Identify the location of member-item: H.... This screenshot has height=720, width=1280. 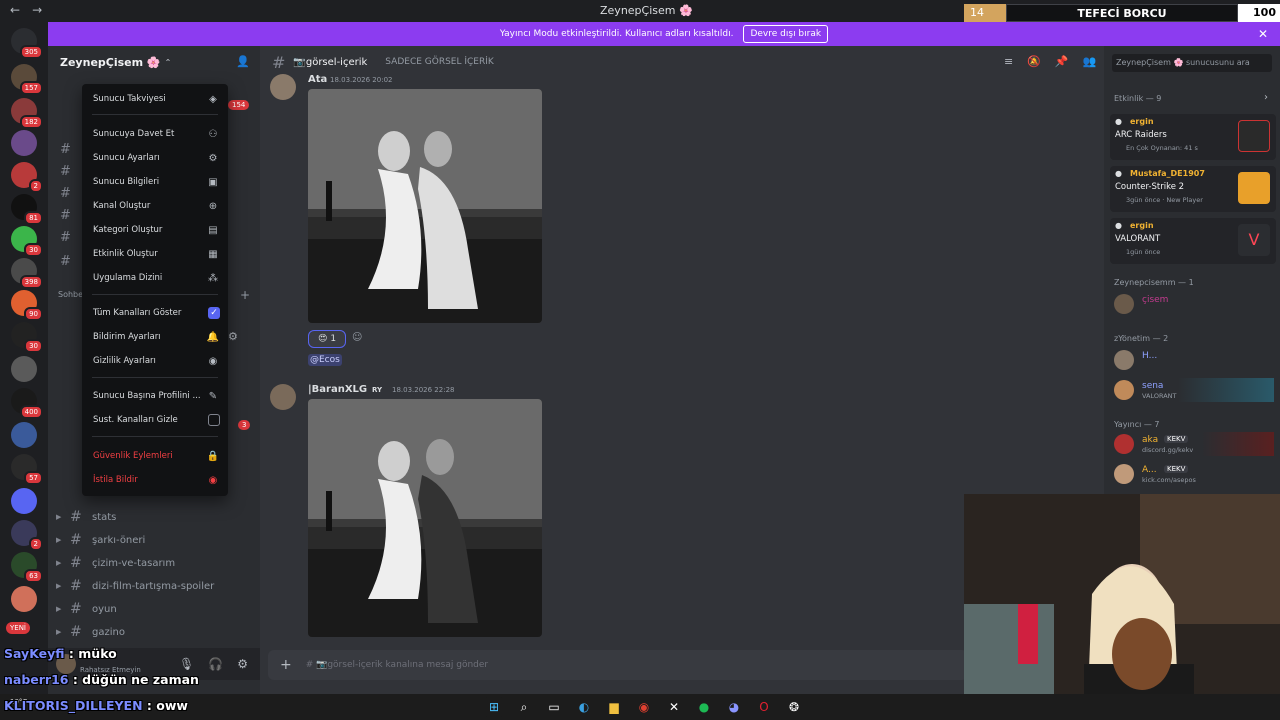
(1194, 360).